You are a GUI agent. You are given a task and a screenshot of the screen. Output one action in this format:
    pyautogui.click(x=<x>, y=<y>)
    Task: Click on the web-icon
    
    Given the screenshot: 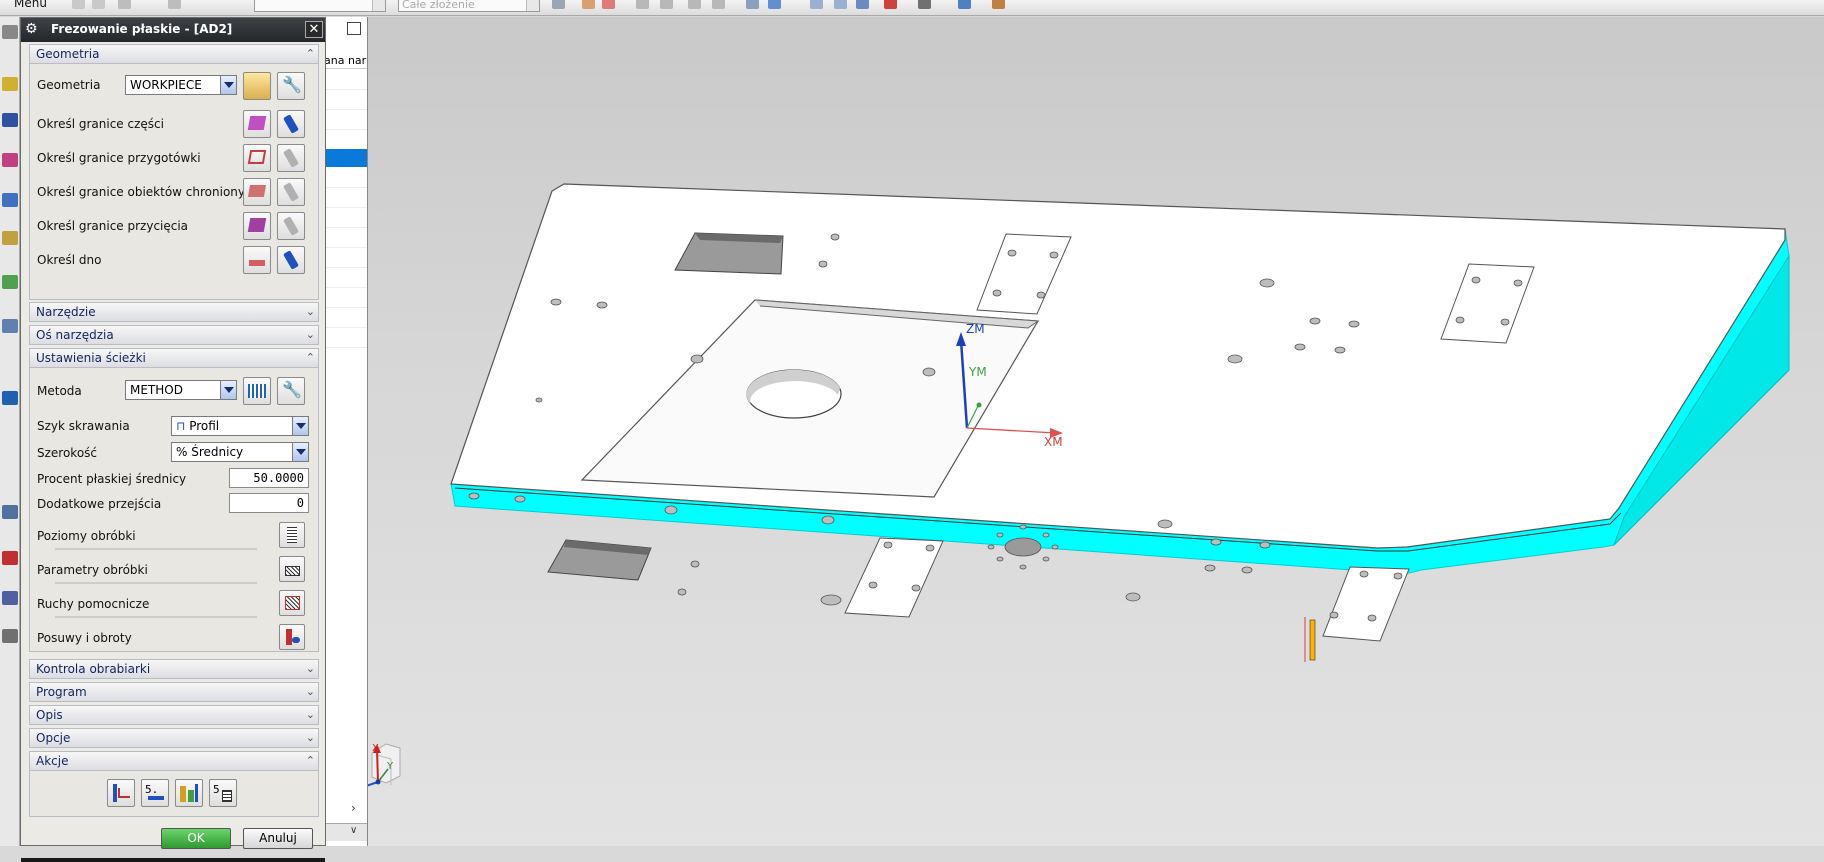 What is the action you would take?
    pyautogui.click(x=10, y=398)
    